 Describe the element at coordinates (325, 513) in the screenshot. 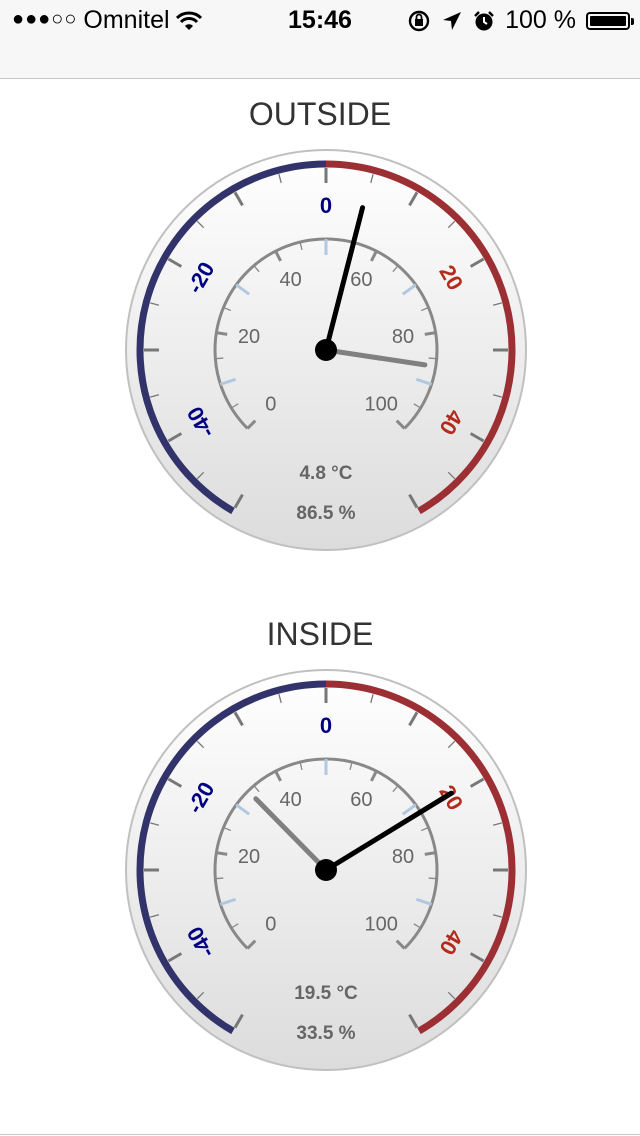

I see `humidity-readout: 86.5 %` at that location.